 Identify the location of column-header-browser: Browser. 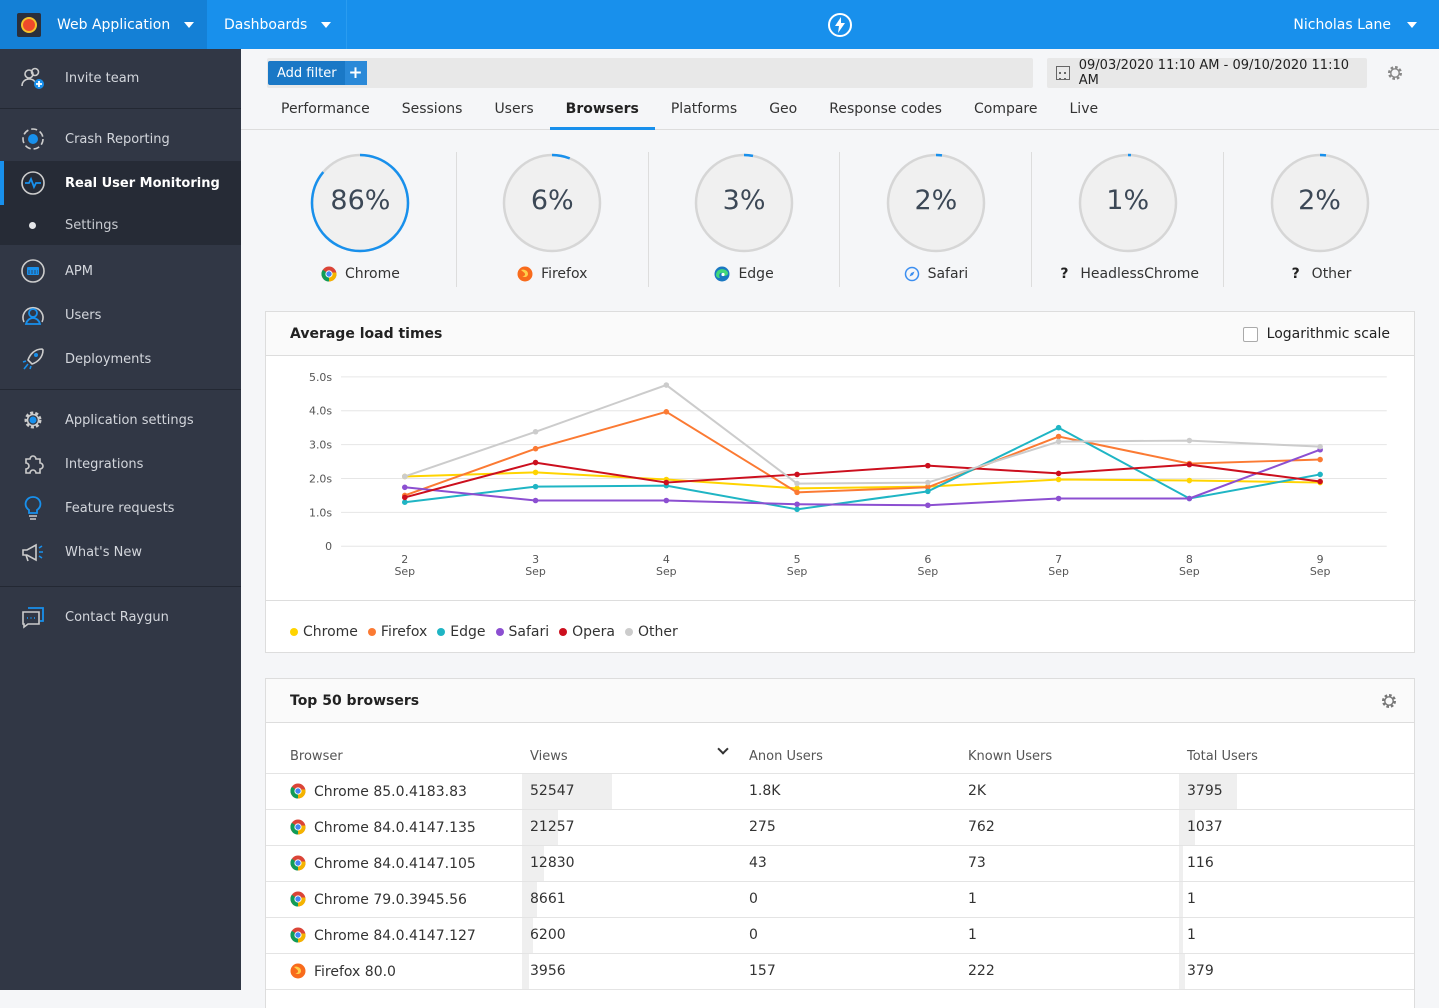
(394, 748).